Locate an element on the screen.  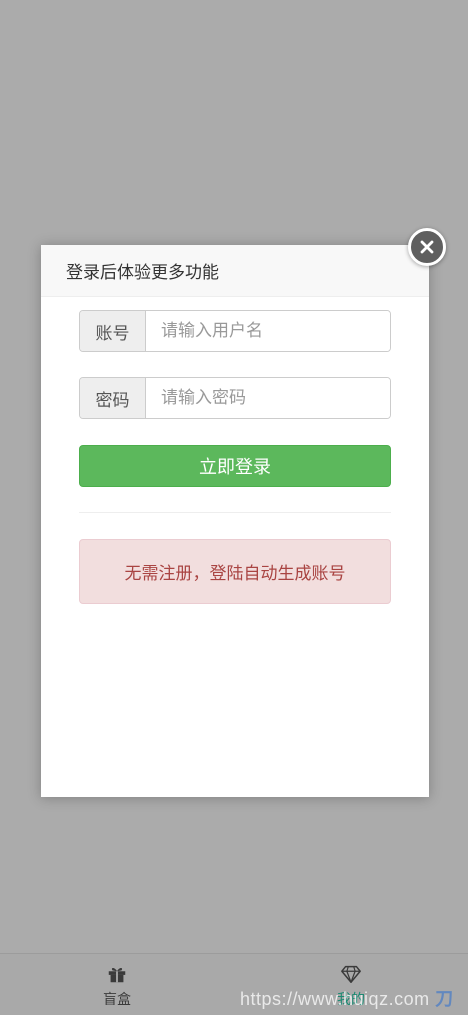
username-input is located at coordinates (268, 331).